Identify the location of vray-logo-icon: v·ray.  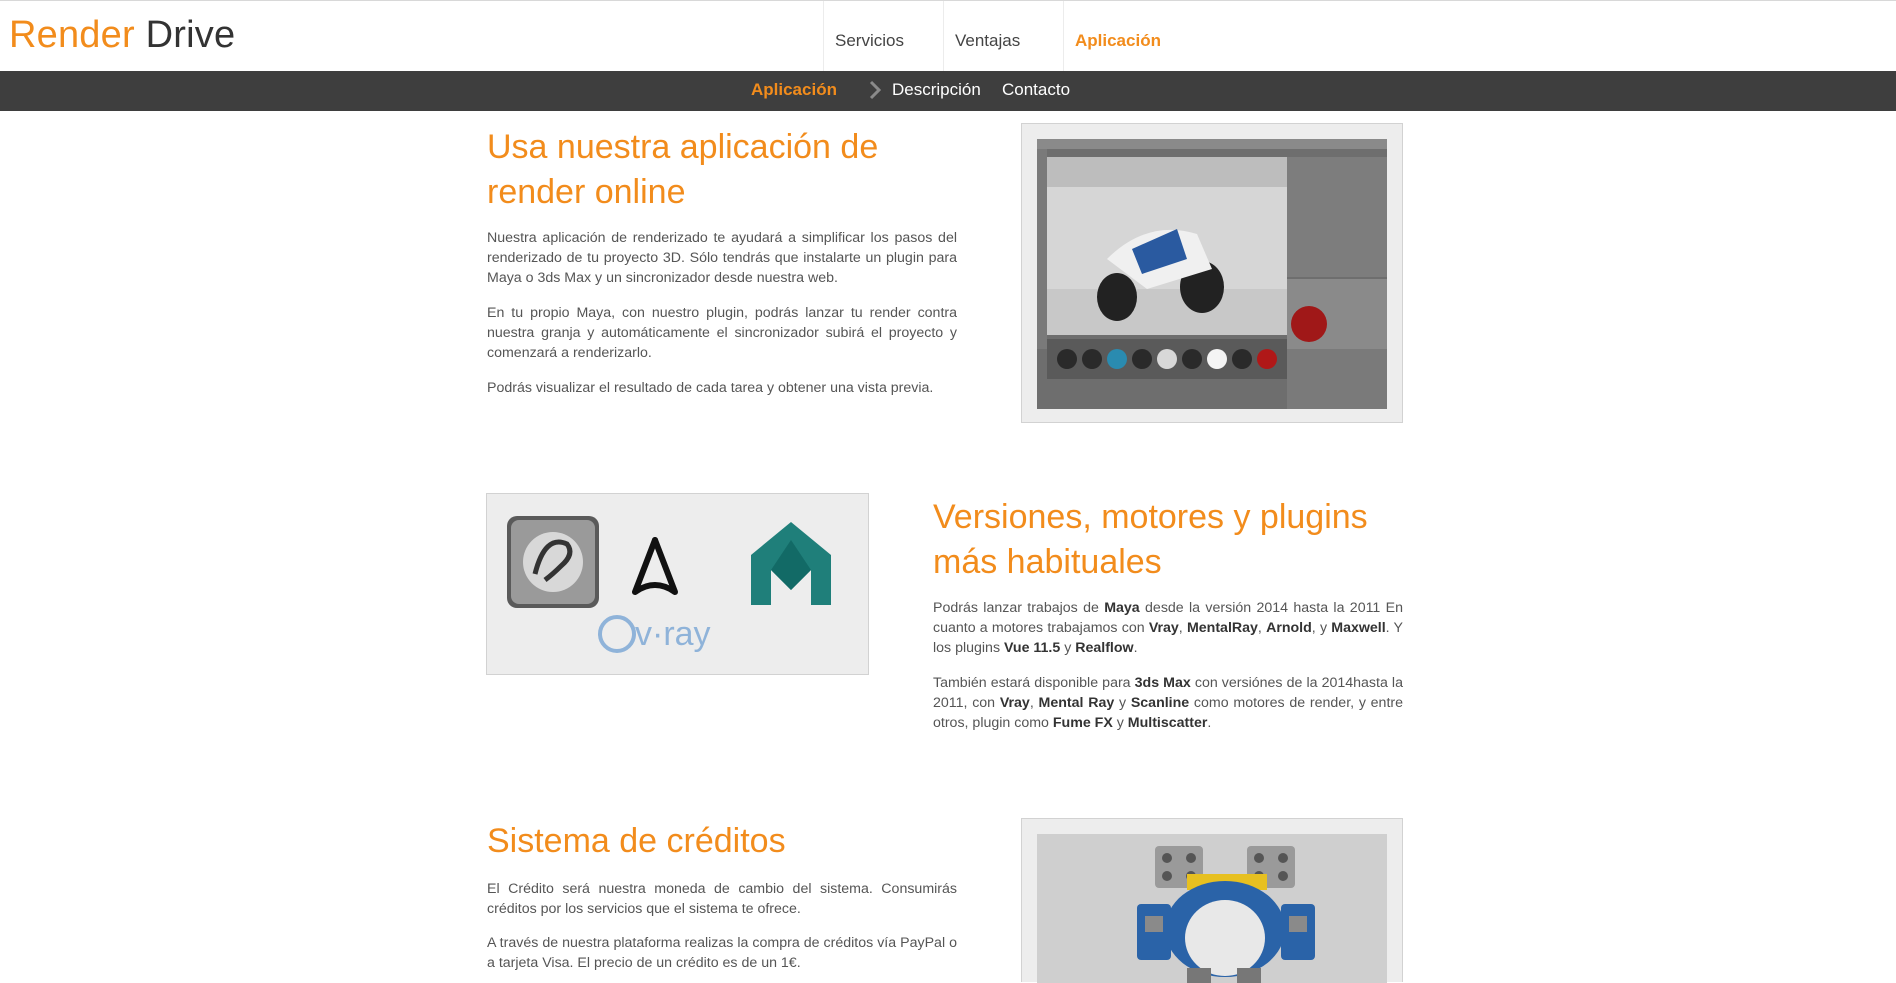
(654, 634).